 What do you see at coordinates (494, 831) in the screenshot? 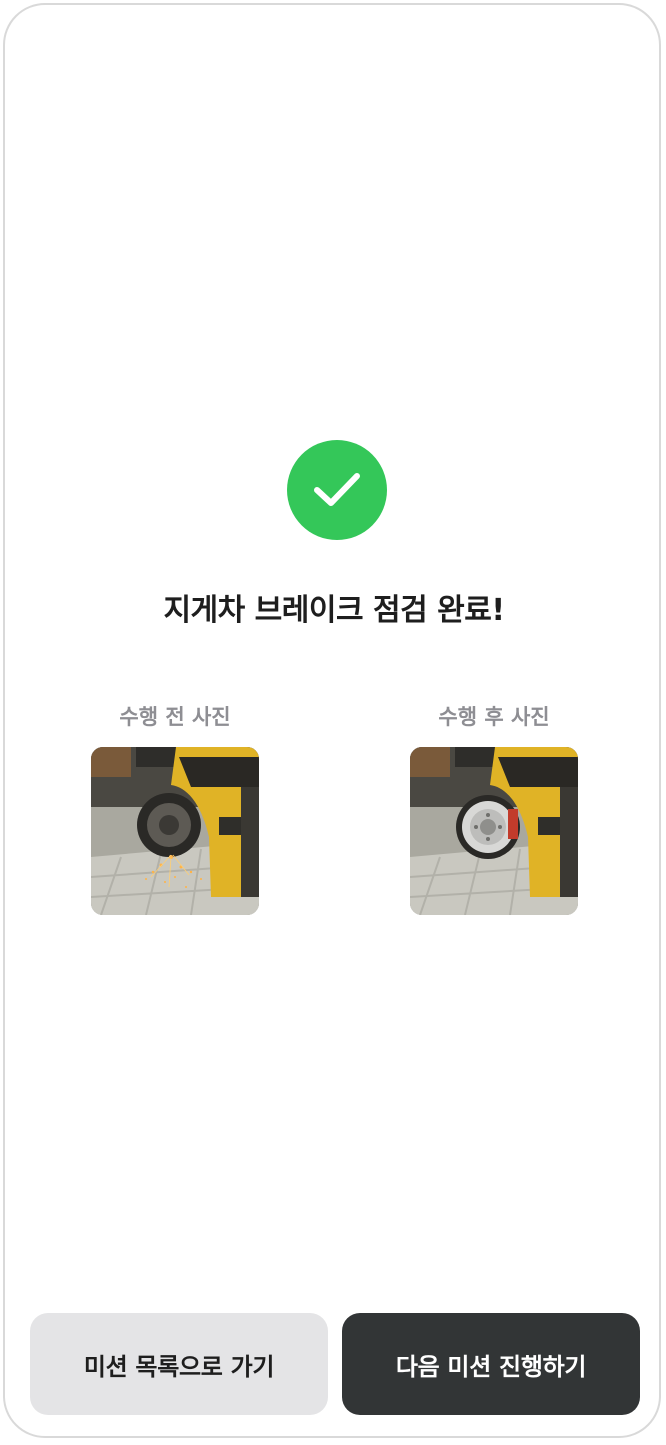
I see `after-photo` at bounding box center [494, 831].